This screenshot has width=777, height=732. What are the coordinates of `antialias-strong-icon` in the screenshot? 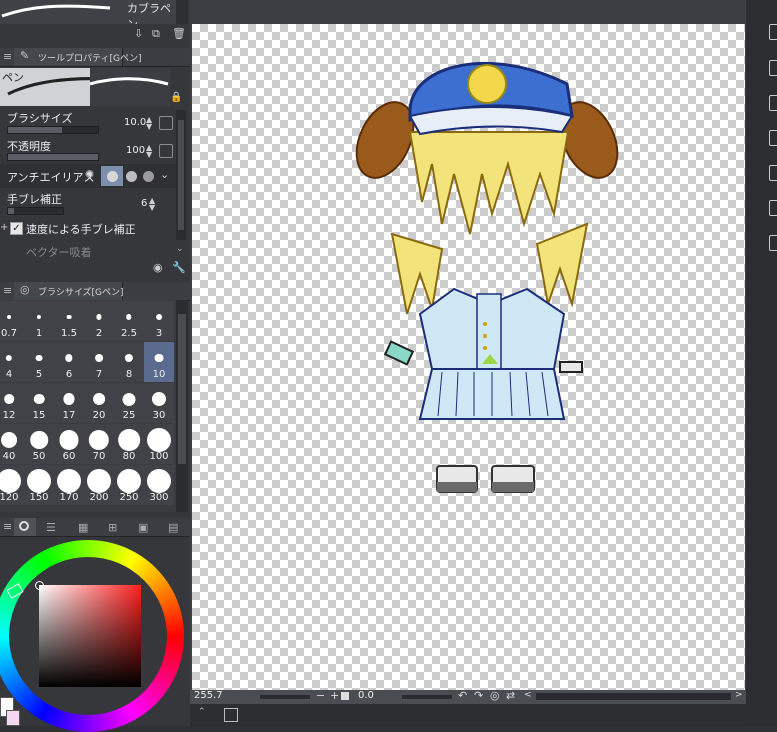 It's located at (148, 176).